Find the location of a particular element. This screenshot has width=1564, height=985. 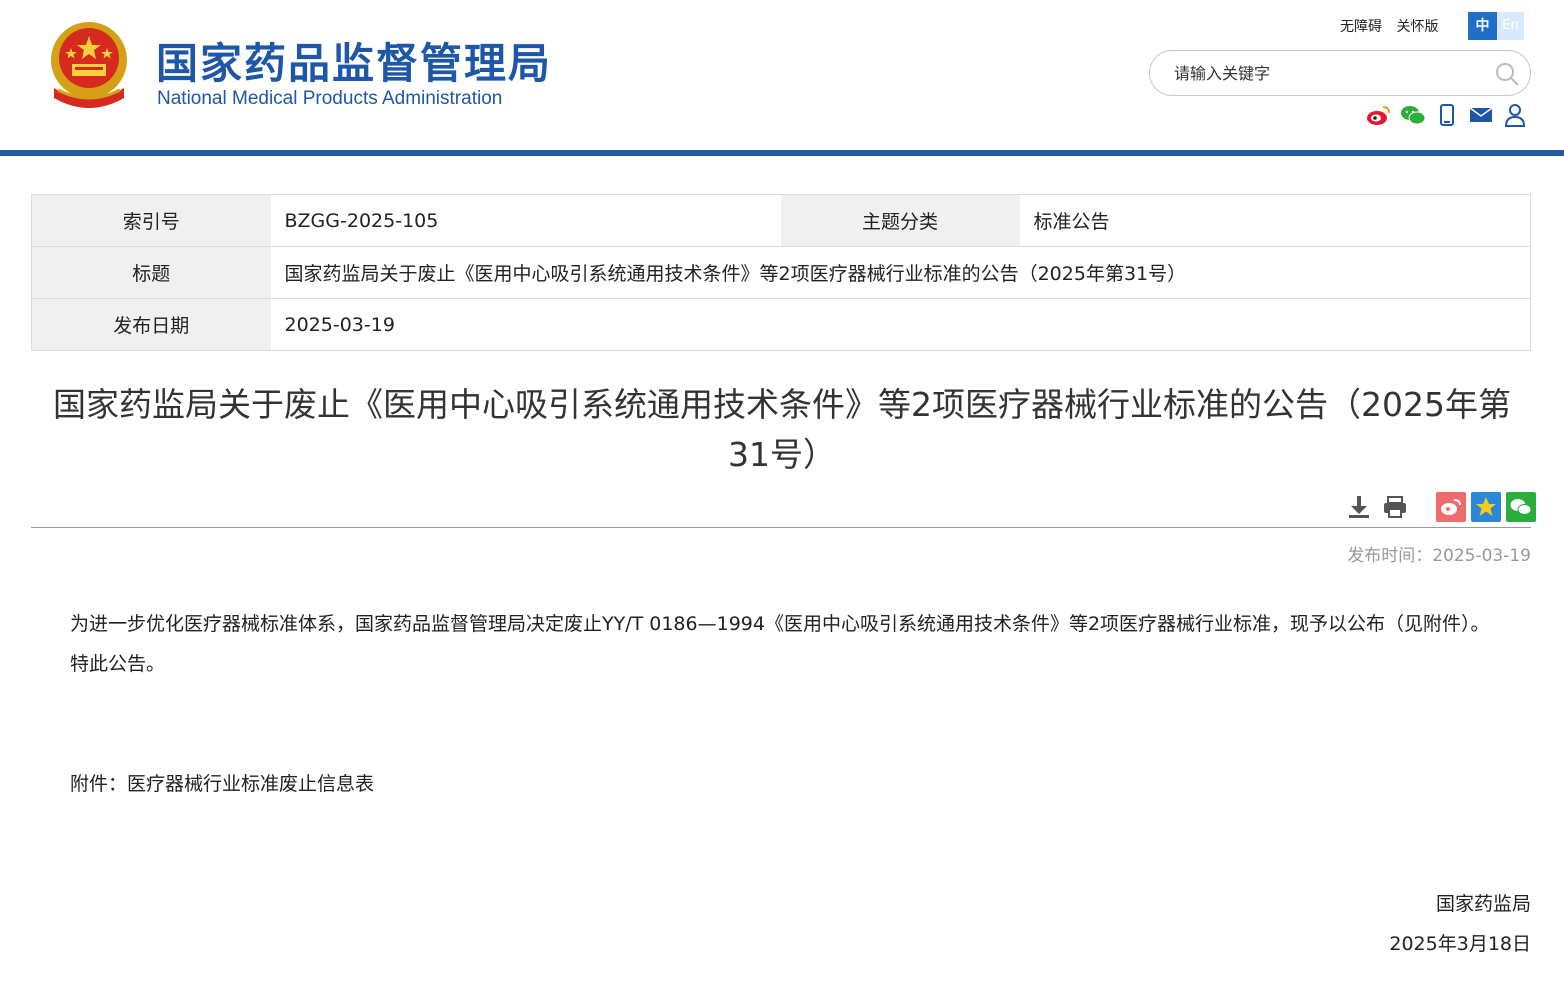

date-value: 2025-03-19 is located at coordinates (900, 324).